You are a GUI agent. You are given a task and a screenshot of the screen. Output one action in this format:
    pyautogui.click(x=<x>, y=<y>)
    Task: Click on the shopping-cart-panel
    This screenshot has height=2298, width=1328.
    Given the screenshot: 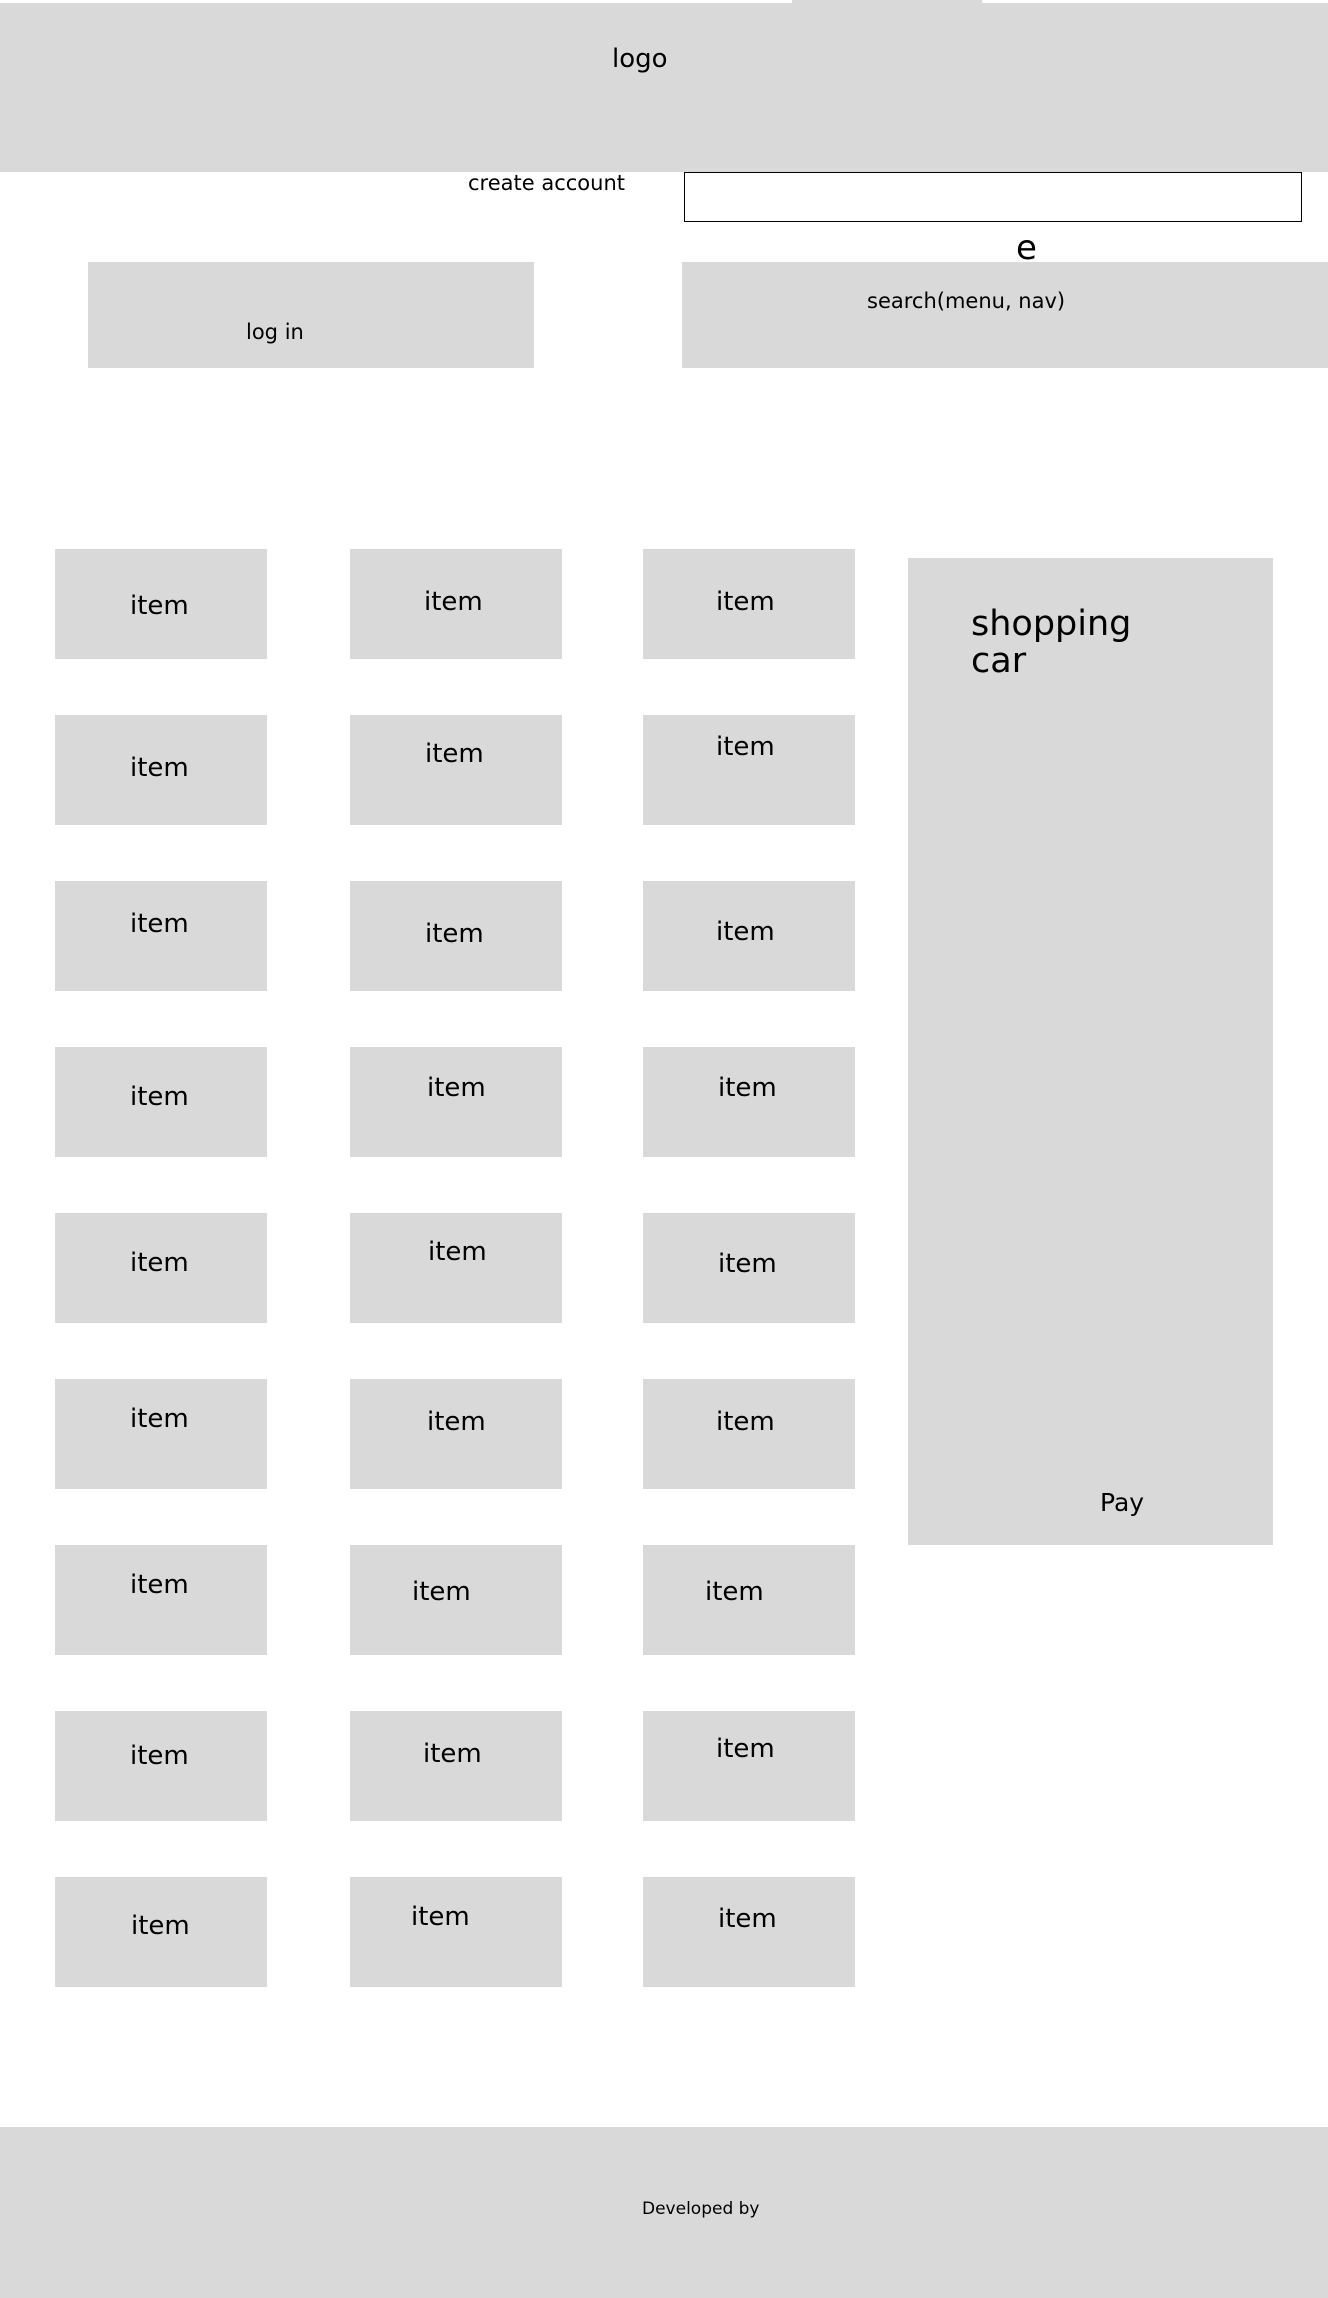 What is the action you would take?
    pyautogui.click(x=1090, y=1051)
    